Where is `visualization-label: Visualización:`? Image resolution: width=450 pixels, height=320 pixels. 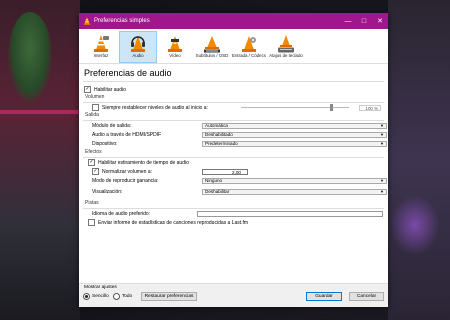 visualization-label: Visualización: is located at coordinates (107, 191).